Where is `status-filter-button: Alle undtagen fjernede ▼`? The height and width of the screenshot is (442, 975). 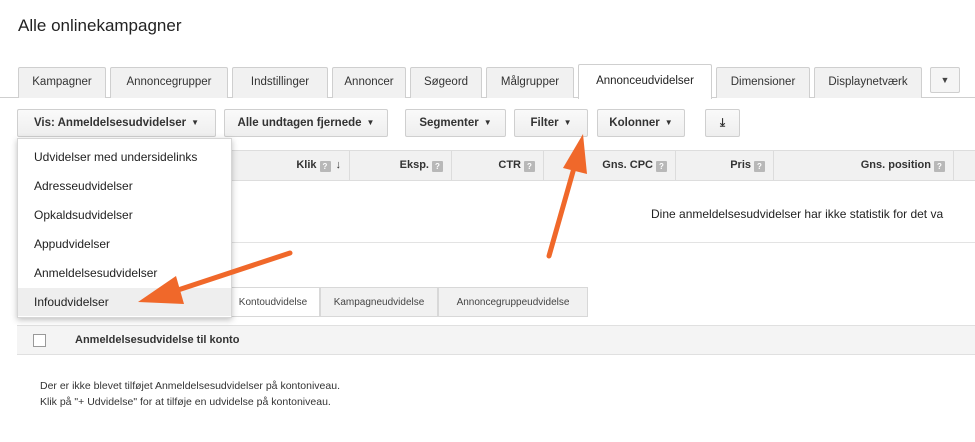
status-filter-button: Alle undtagen fjernede ▼ is located at coordinates (306, 123).